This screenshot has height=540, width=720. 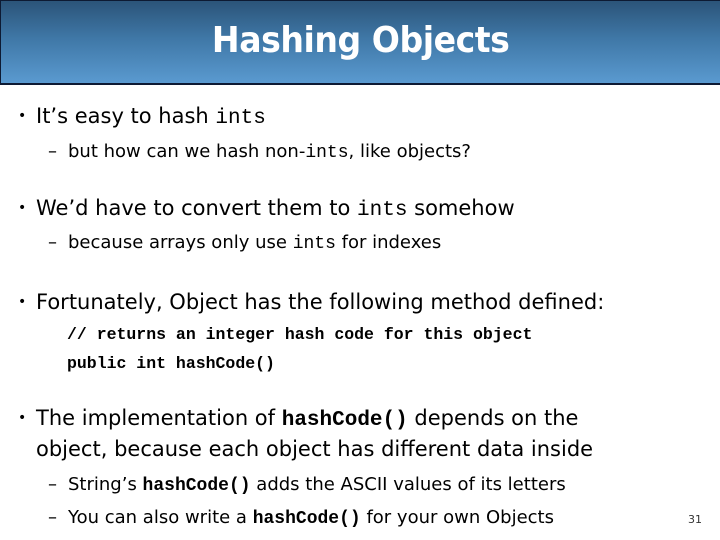 I want to click on slide-title: Hashing Objects, so click(x=360, y=40).